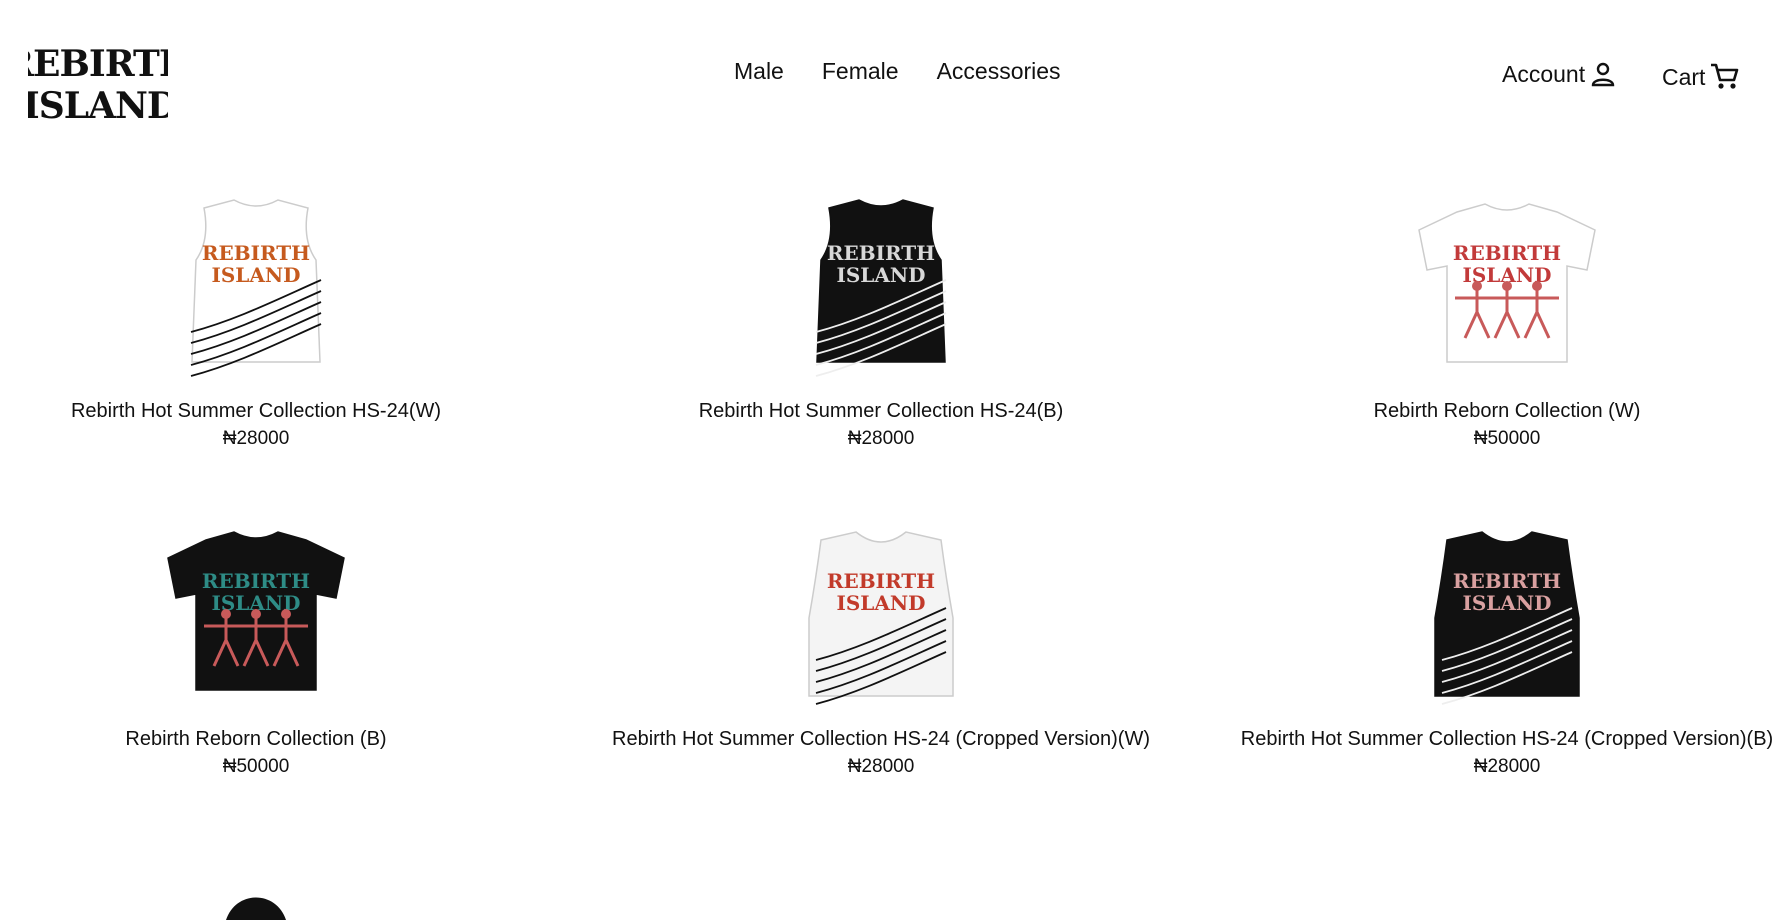  What do you see at coordinates (860, 71) in the screenshot?
I see `nav-female: Female` at bounding box center [860, 71].